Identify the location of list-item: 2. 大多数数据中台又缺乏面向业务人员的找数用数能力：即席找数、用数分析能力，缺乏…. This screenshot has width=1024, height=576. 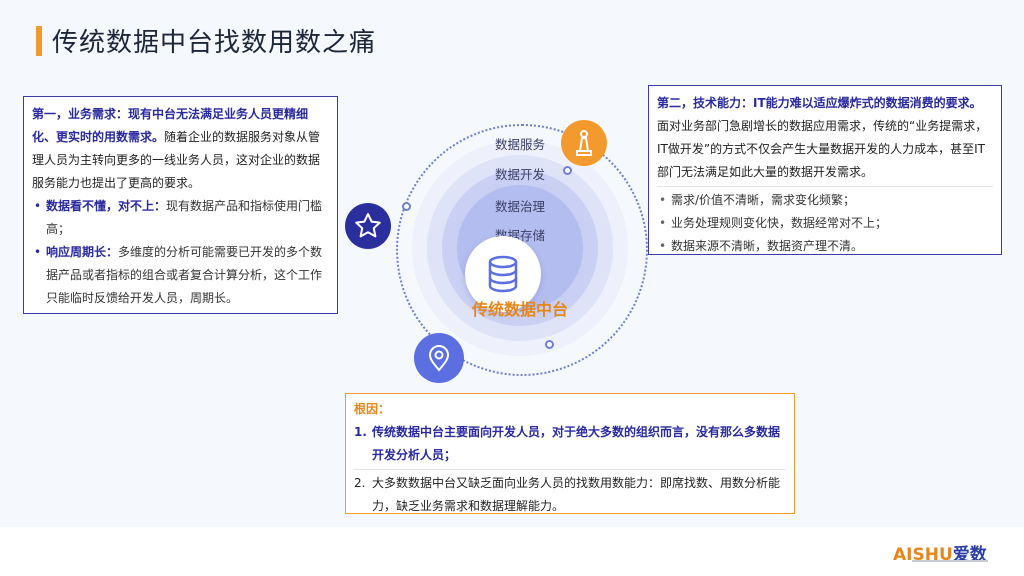
(570, 495).